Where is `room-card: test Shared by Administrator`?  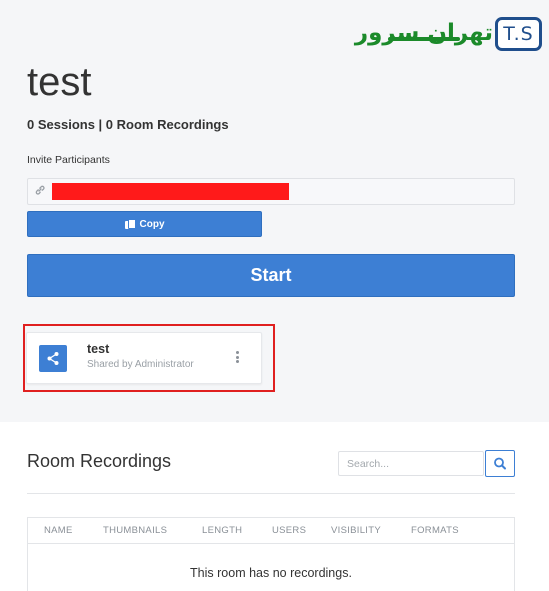
room-card: test Shared by Administrator is located at coordinates (144, 358).